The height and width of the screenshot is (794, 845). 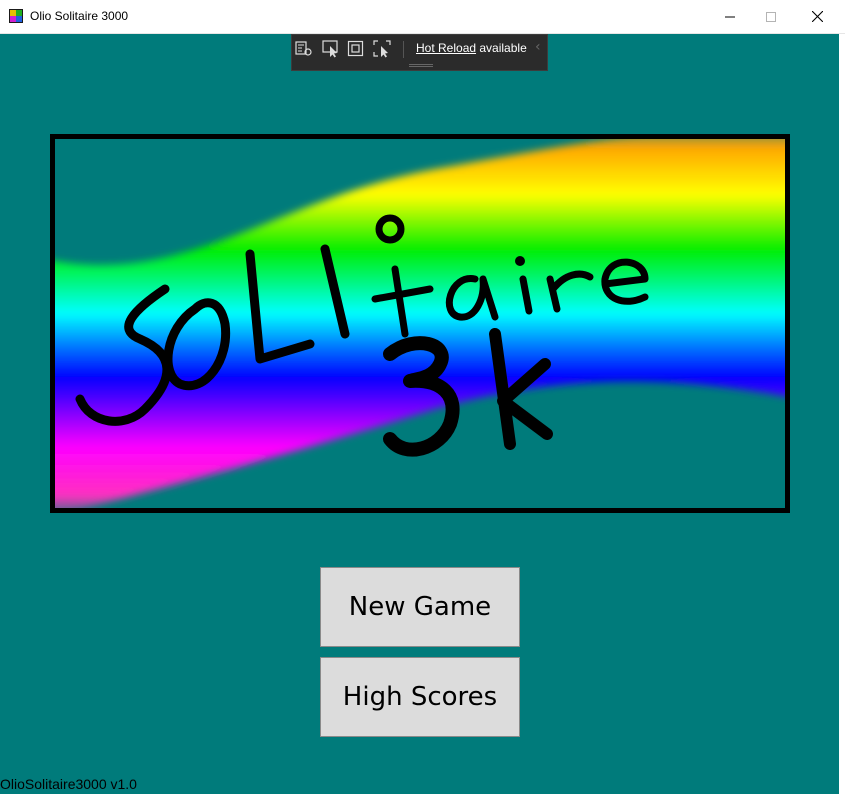 I want to click on hot-reload-status: Hot Reload available, so click(x=471, y=48).